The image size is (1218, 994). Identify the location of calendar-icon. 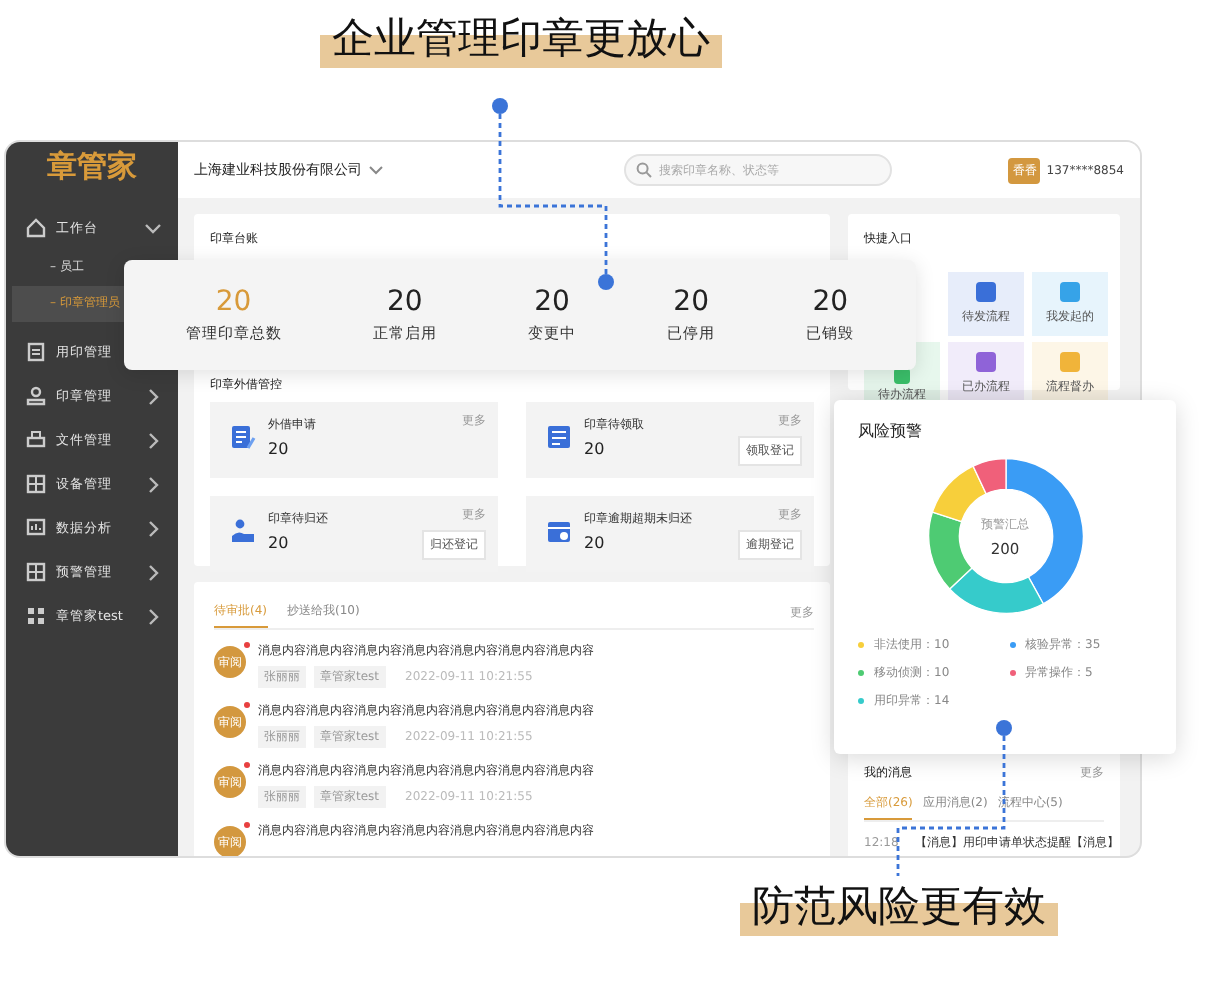
(559, 531).